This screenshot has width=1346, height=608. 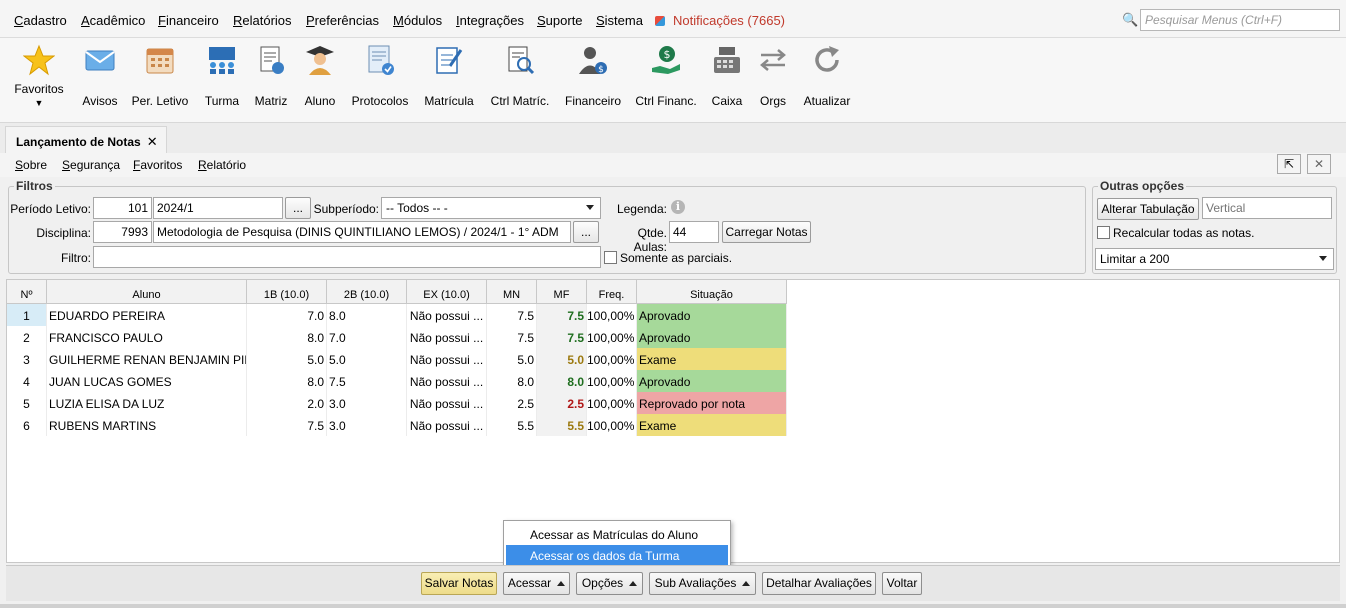 What do you see at coordinates (287, 359) in the screenshot?
I see `cell-col-1b: 5.0` at bounding box center [287, 359].